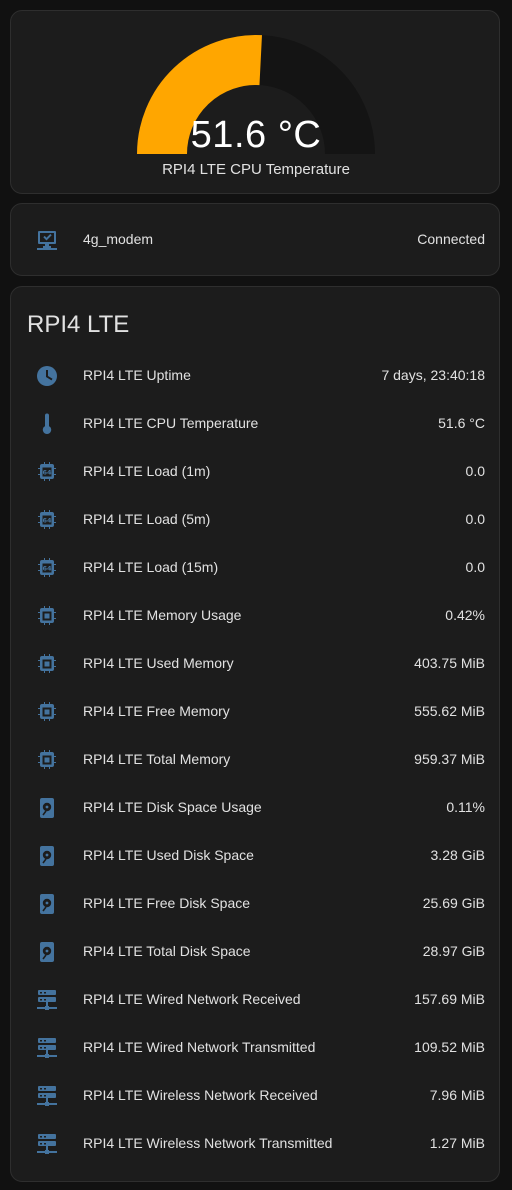 Image resolution: width=512 pixels, height=1190 pixels. Describe the element at coordinates (147, 471) in the screenshot. I see `entity-name: RPI4 LTE Load (1m)` at that location.